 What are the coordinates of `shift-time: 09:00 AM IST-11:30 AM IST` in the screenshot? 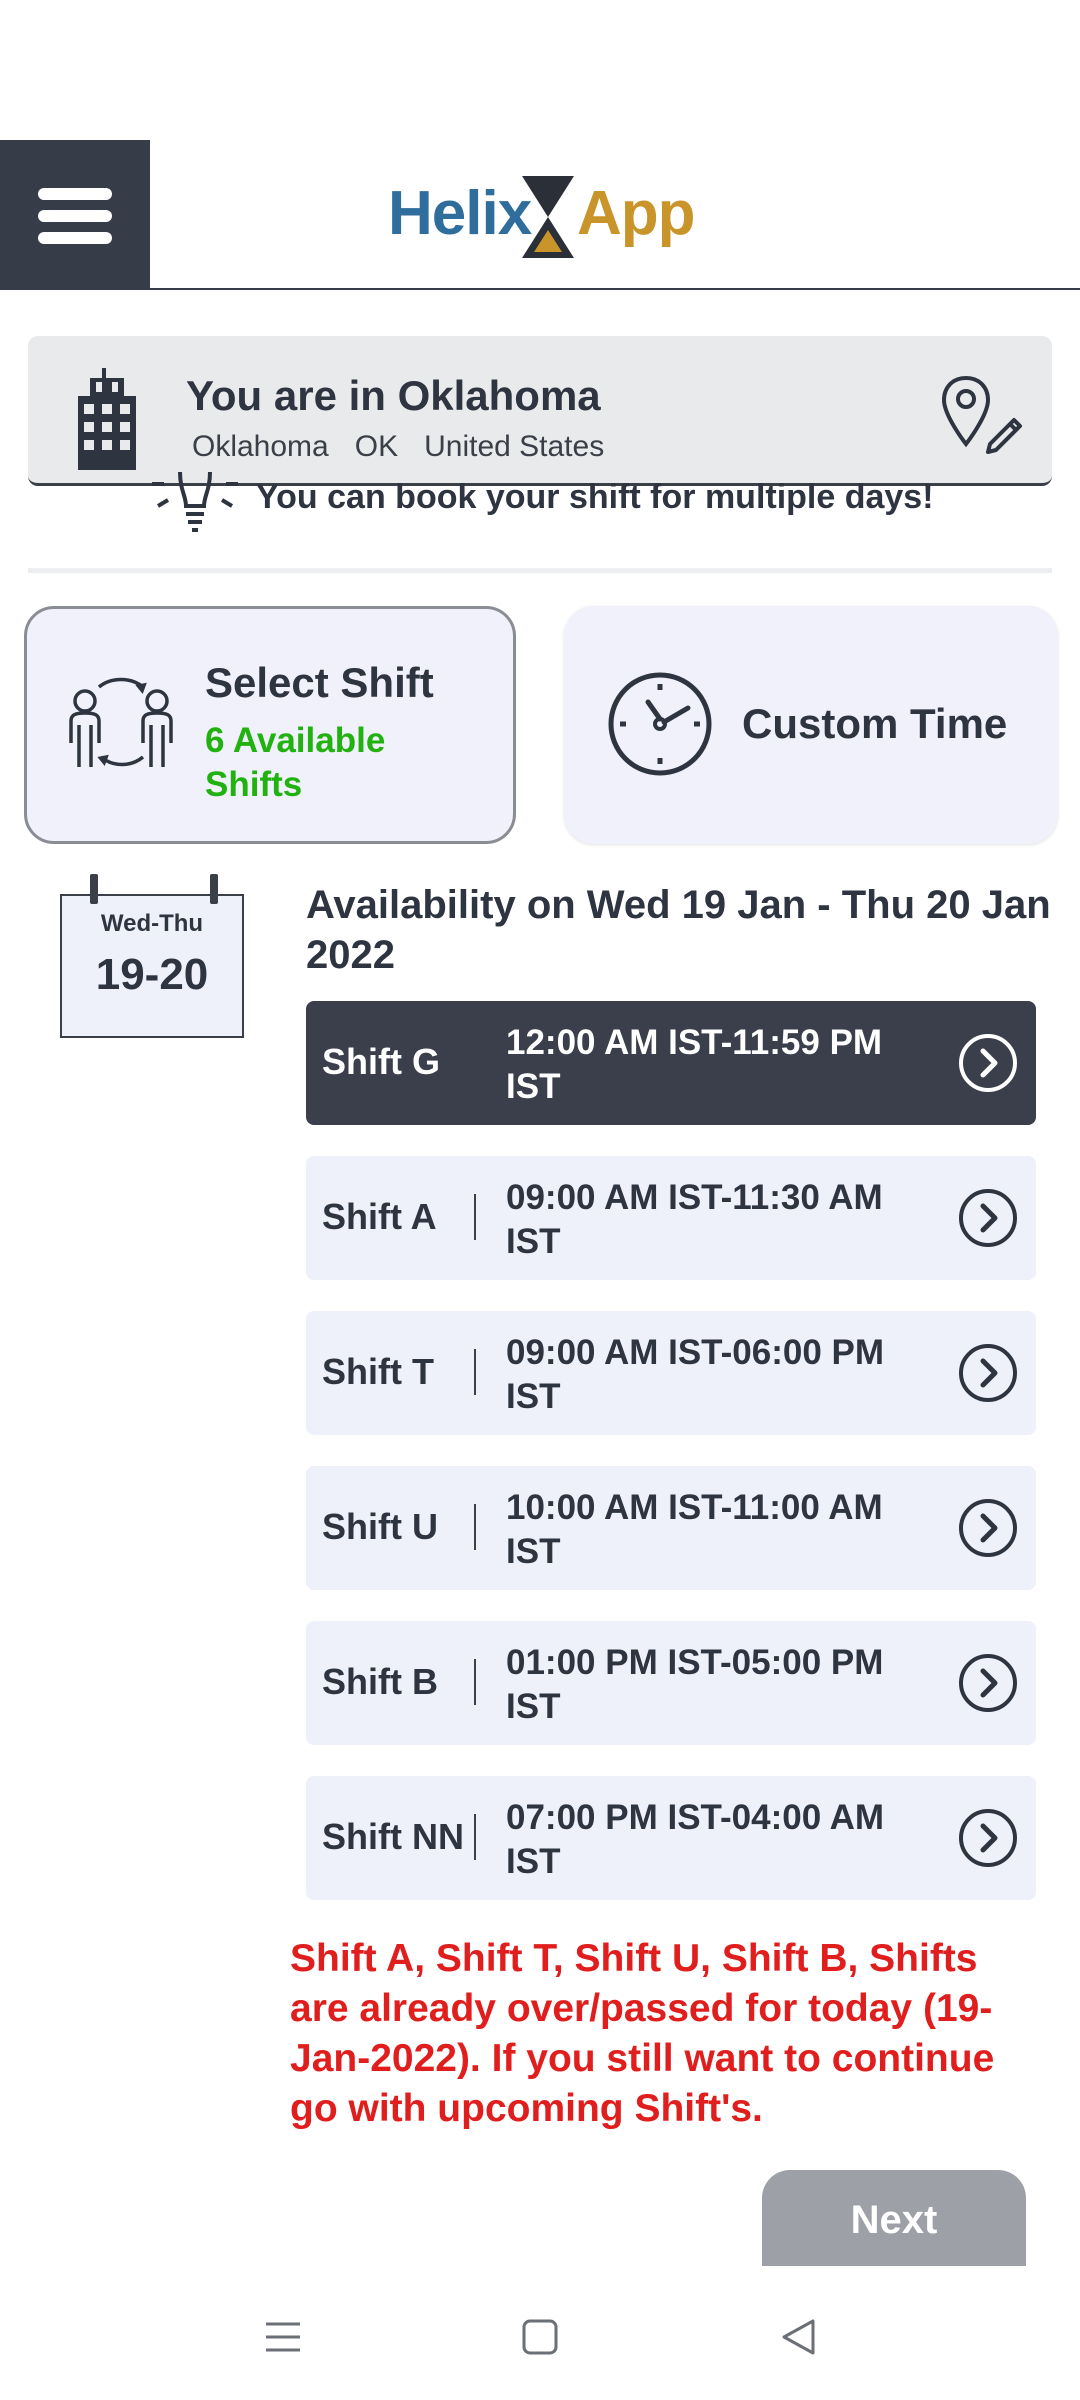 It's located at (694, 1219).